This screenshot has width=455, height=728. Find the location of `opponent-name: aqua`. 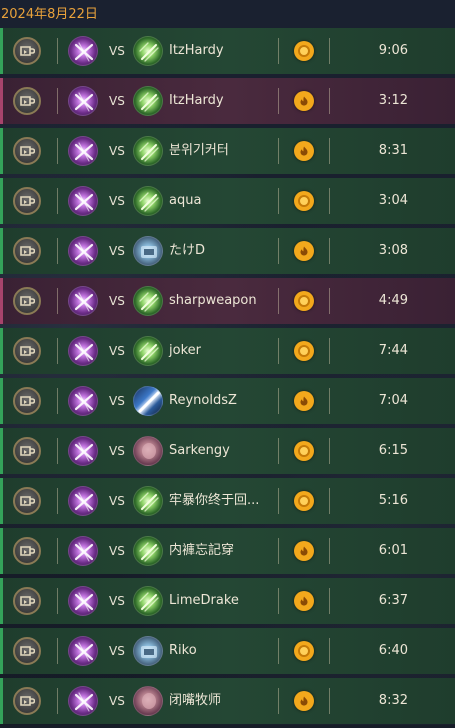

opponent-name: aqua is located at coordinates (185, 201).